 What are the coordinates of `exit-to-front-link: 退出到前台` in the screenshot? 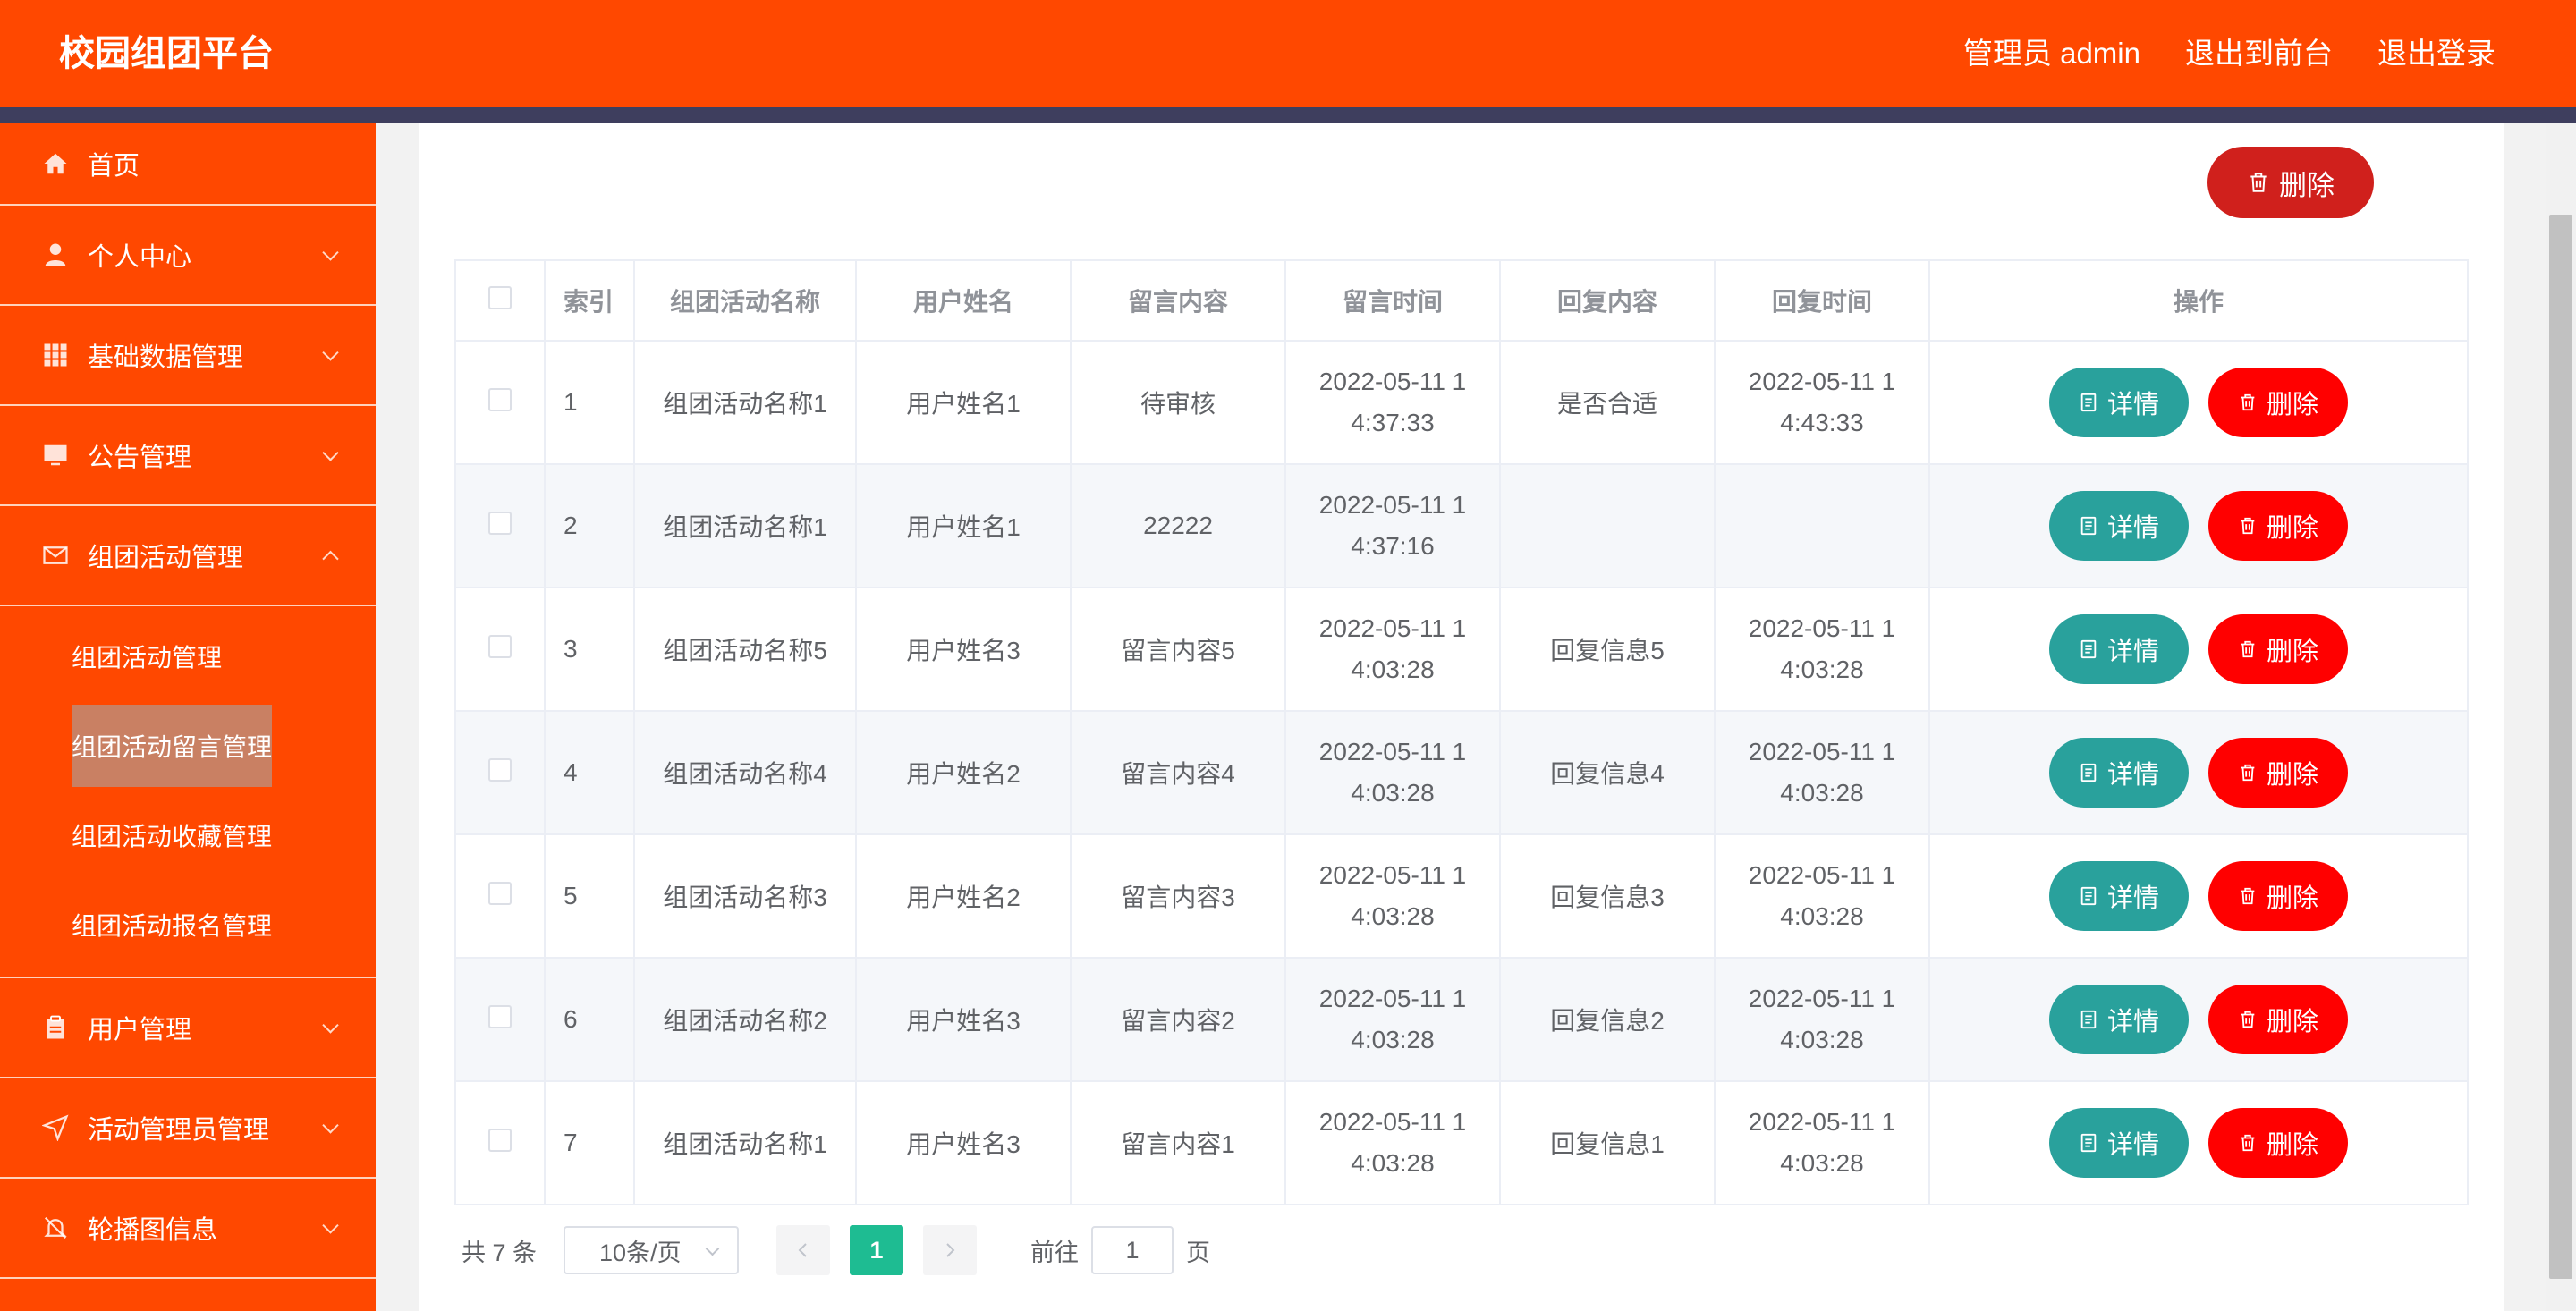 It's located at (2259, 53).